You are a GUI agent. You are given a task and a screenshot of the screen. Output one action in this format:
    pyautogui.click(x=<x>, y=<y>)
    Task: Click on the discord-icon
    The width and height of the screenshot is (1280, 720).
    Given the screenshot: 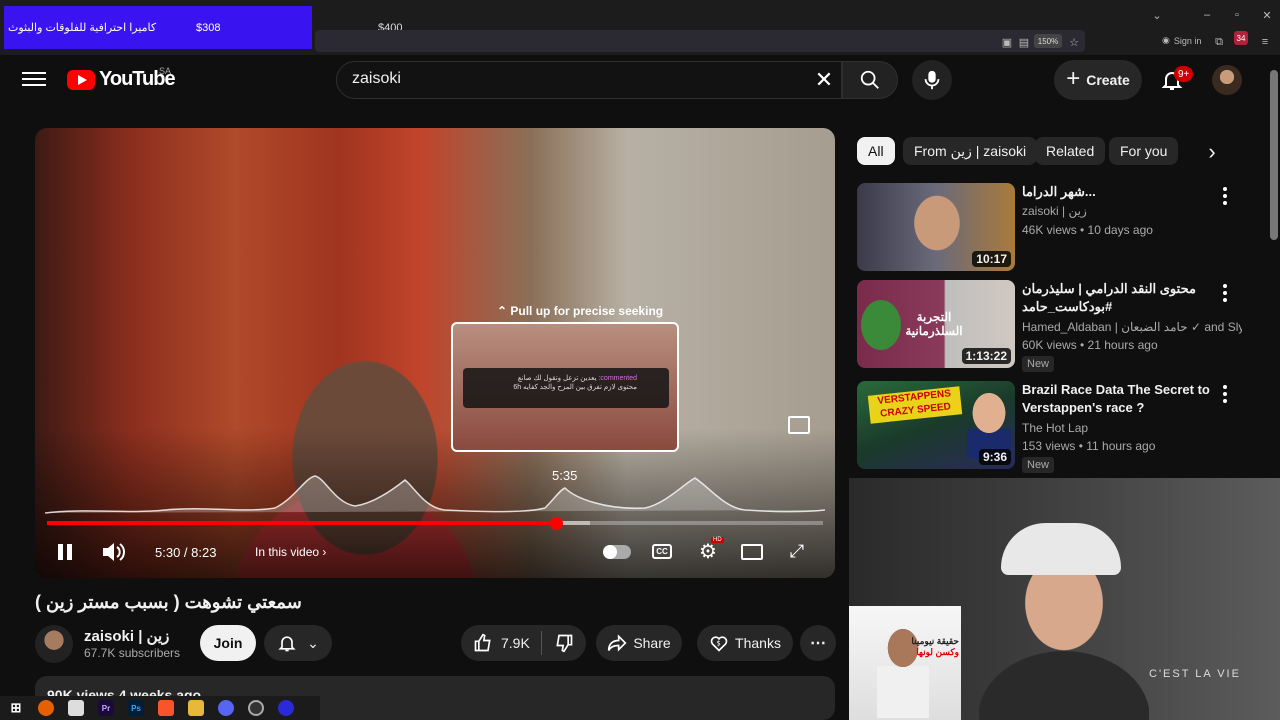 What is the action you would take?
    pyautogui.click(x=226, y=708)
    